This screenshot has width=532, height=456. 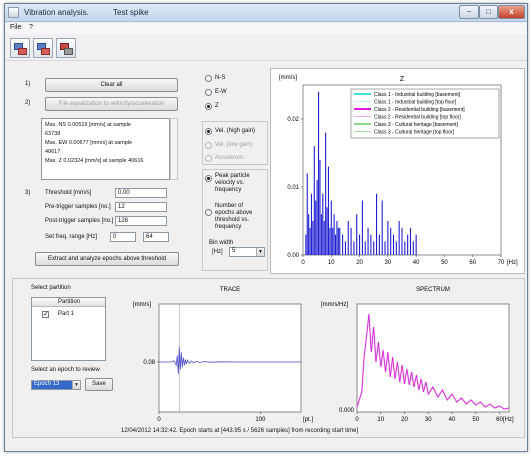 I want to click on radio-accelerom-label: Accelerom., so click(x=230, y=158).